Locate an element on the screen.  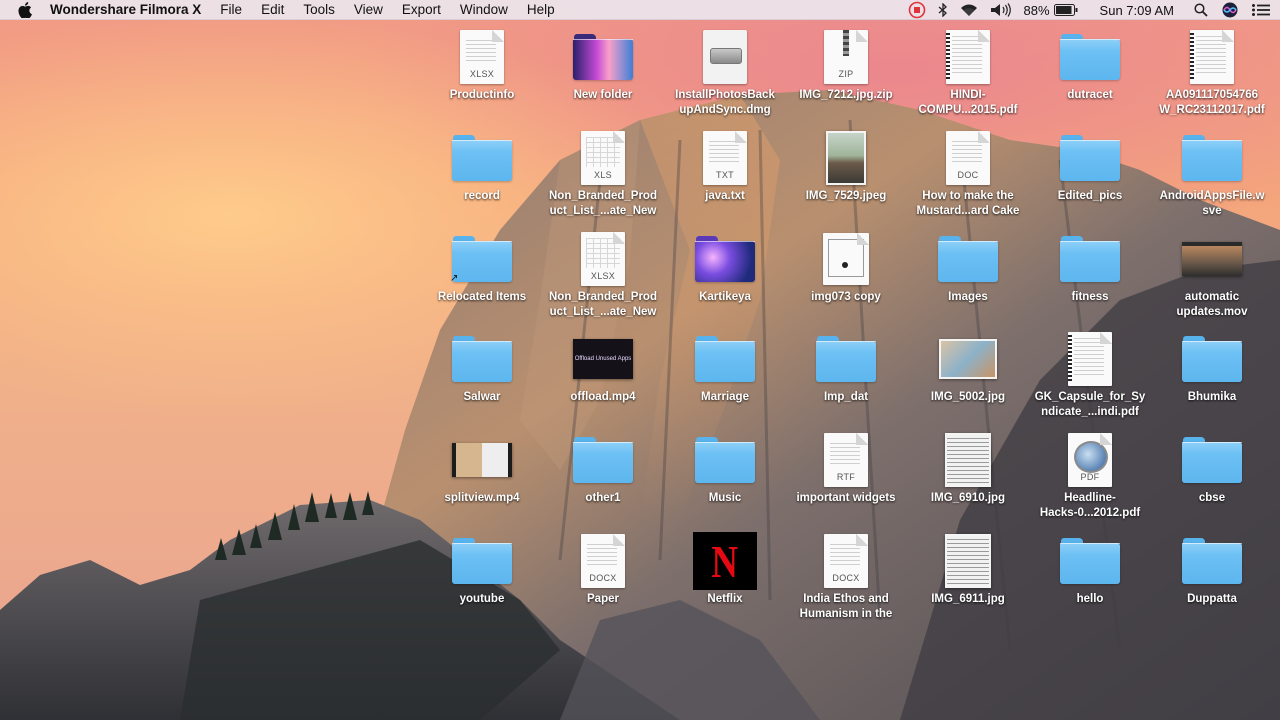
item-thumbnail: DOCX is located at coordinates (603, 561).